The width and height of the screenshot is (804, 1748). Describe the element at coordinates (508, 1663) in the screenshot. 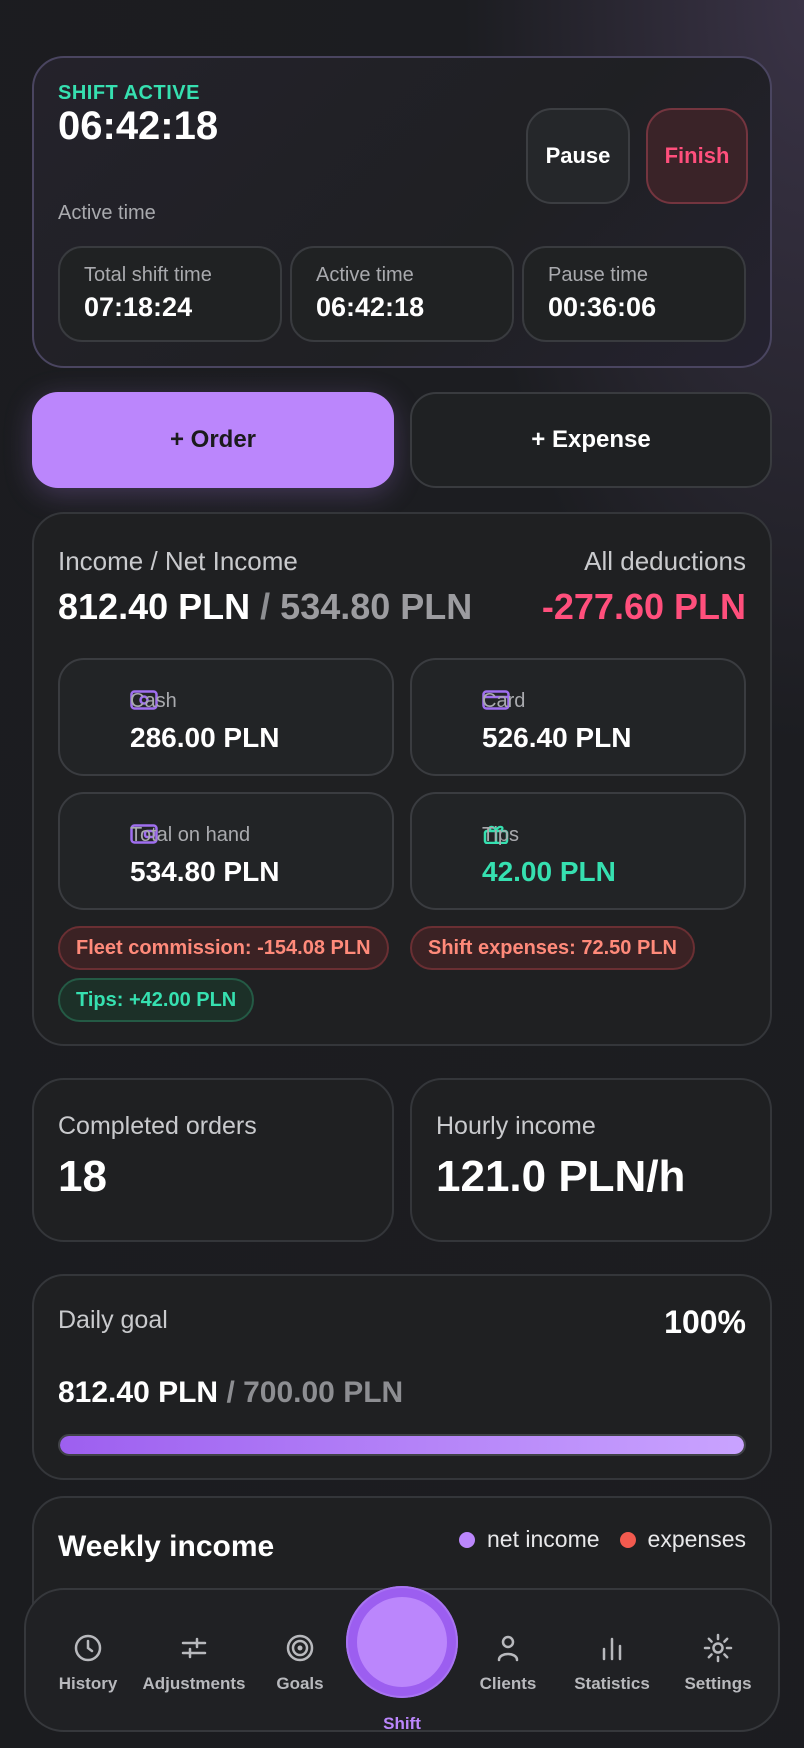

I see `nav-item-clients: Clients` at that location.